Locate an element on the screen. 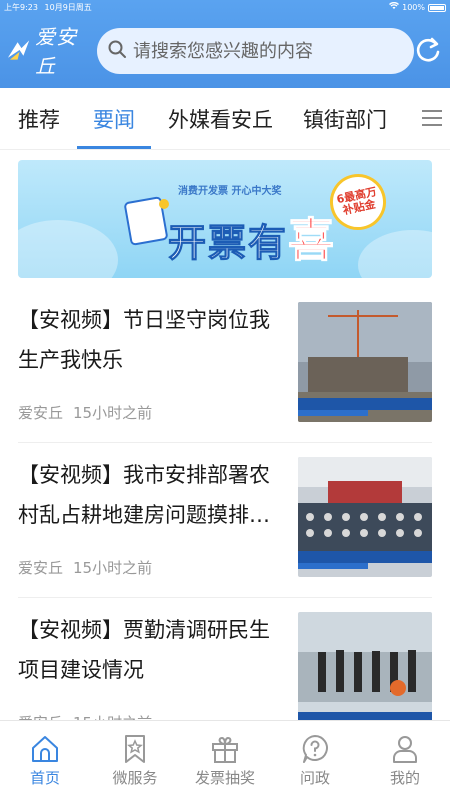  wifi-icon is located at coordinates (394, 8).